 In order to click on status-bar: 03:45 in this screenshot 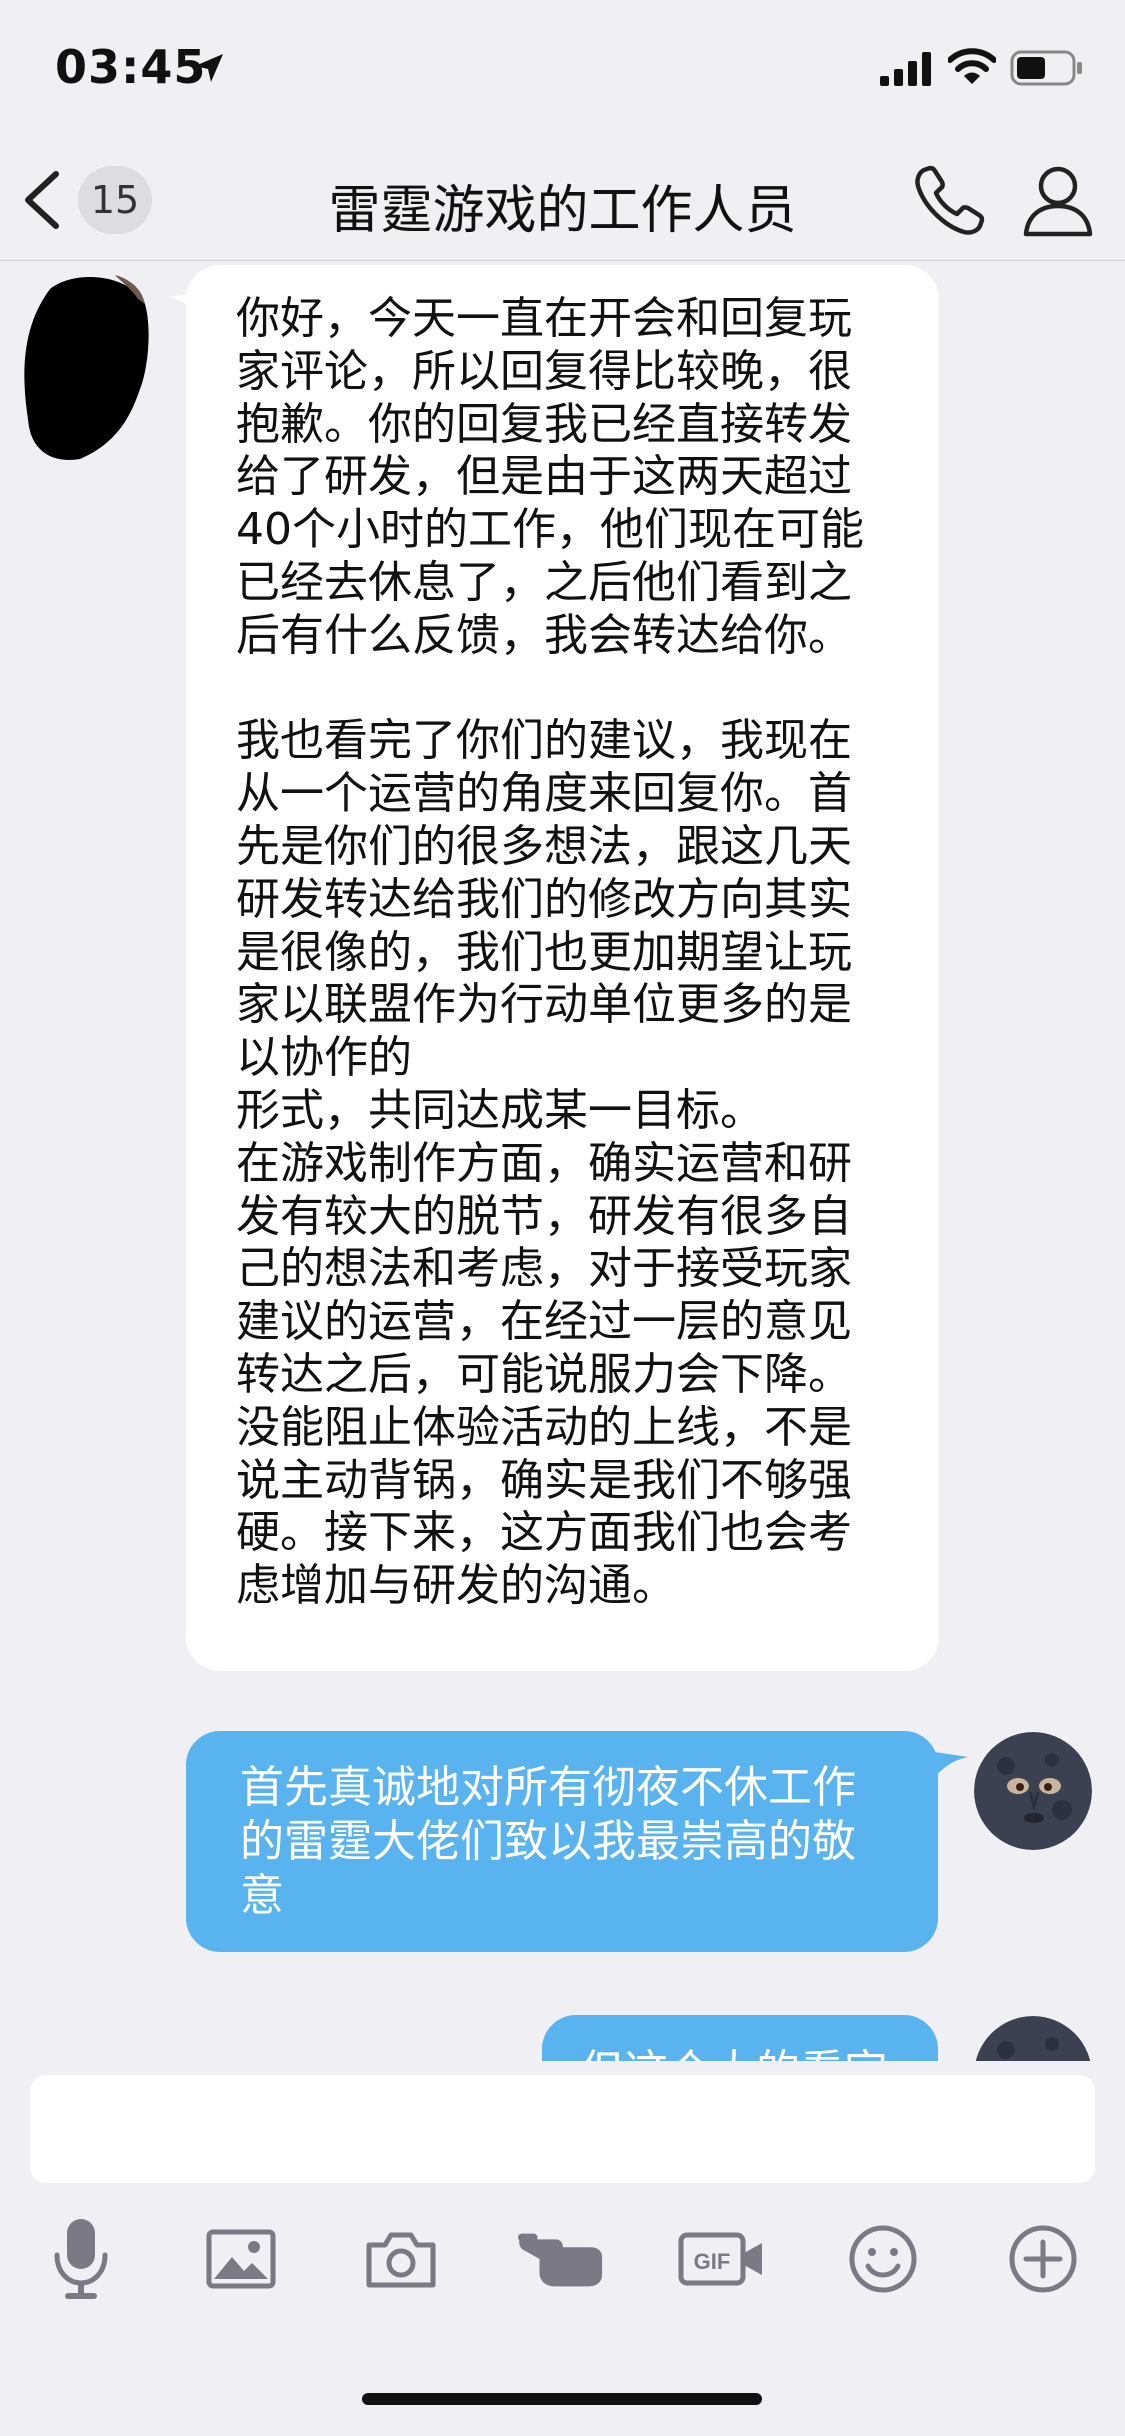, I will do `click(562, 70)`.